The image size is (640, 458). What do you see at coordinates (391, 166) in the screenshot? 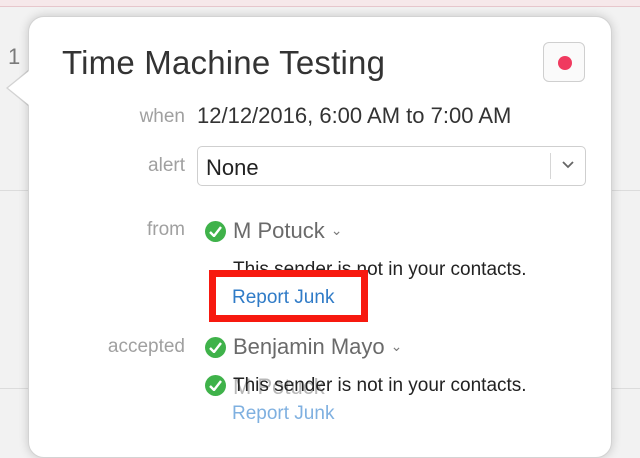
I see `alert-select: None` at bounding box center [391, 166].